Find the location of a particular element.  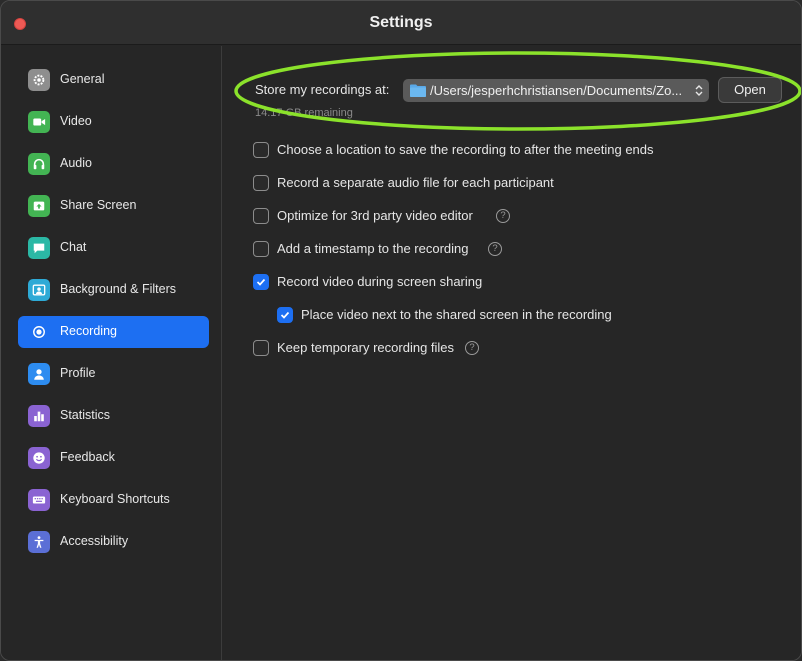

sidebar-item-video: Video is located at coordinates (113, 122).